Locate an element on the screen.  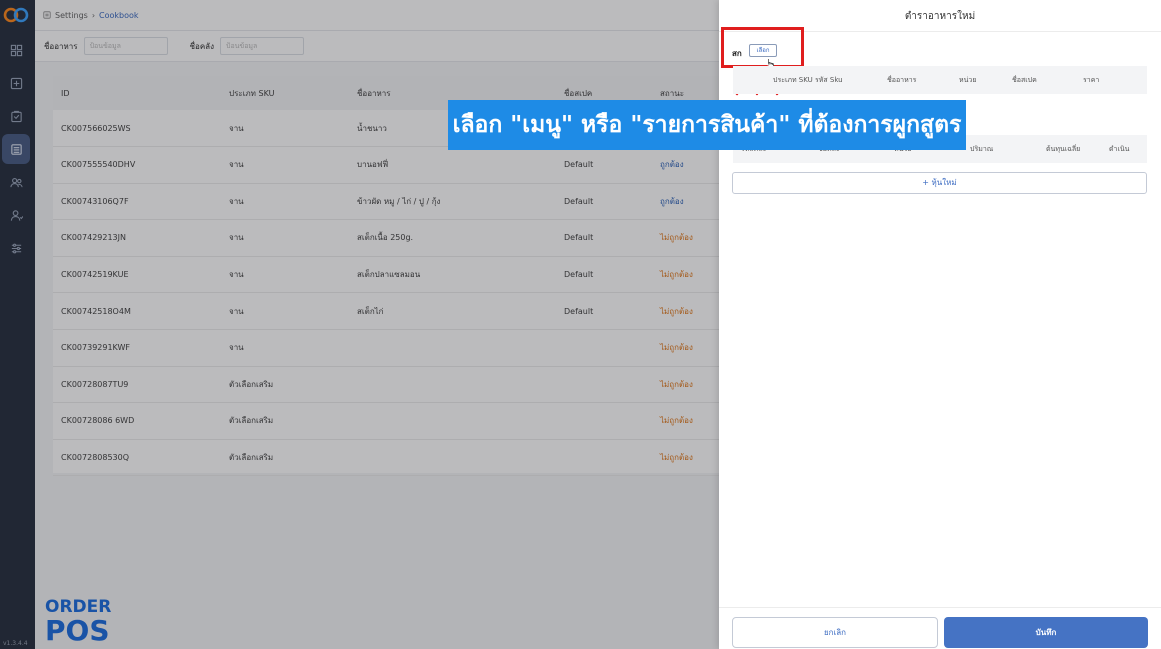
col-ingredient-avg-cost: ต้นทุนเฉลี่ย is located at coordinates (1063, 148).